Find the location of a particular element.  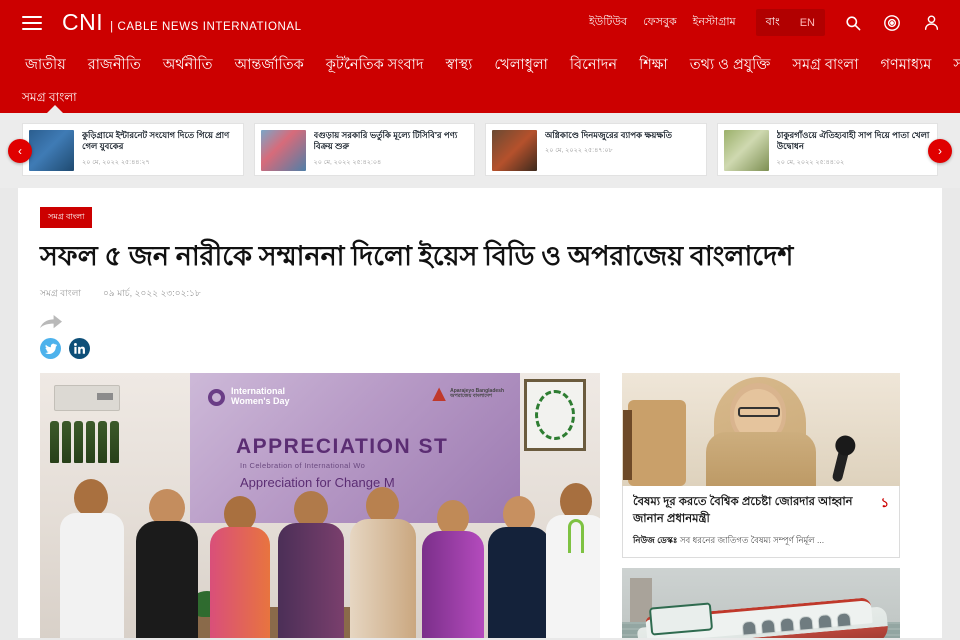

ticker-time: ২০ মে, ২০২২ ২৫:৪২:০৪ is located at coordinates (347, 162).